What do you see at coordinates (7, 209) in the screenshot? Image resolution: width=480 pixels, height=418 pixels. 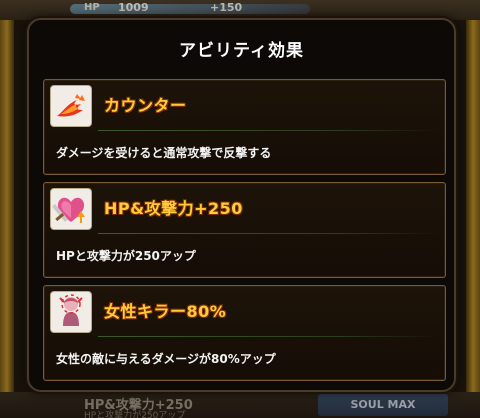 I see `frame-left-edge` at bounding box center [7, 209].